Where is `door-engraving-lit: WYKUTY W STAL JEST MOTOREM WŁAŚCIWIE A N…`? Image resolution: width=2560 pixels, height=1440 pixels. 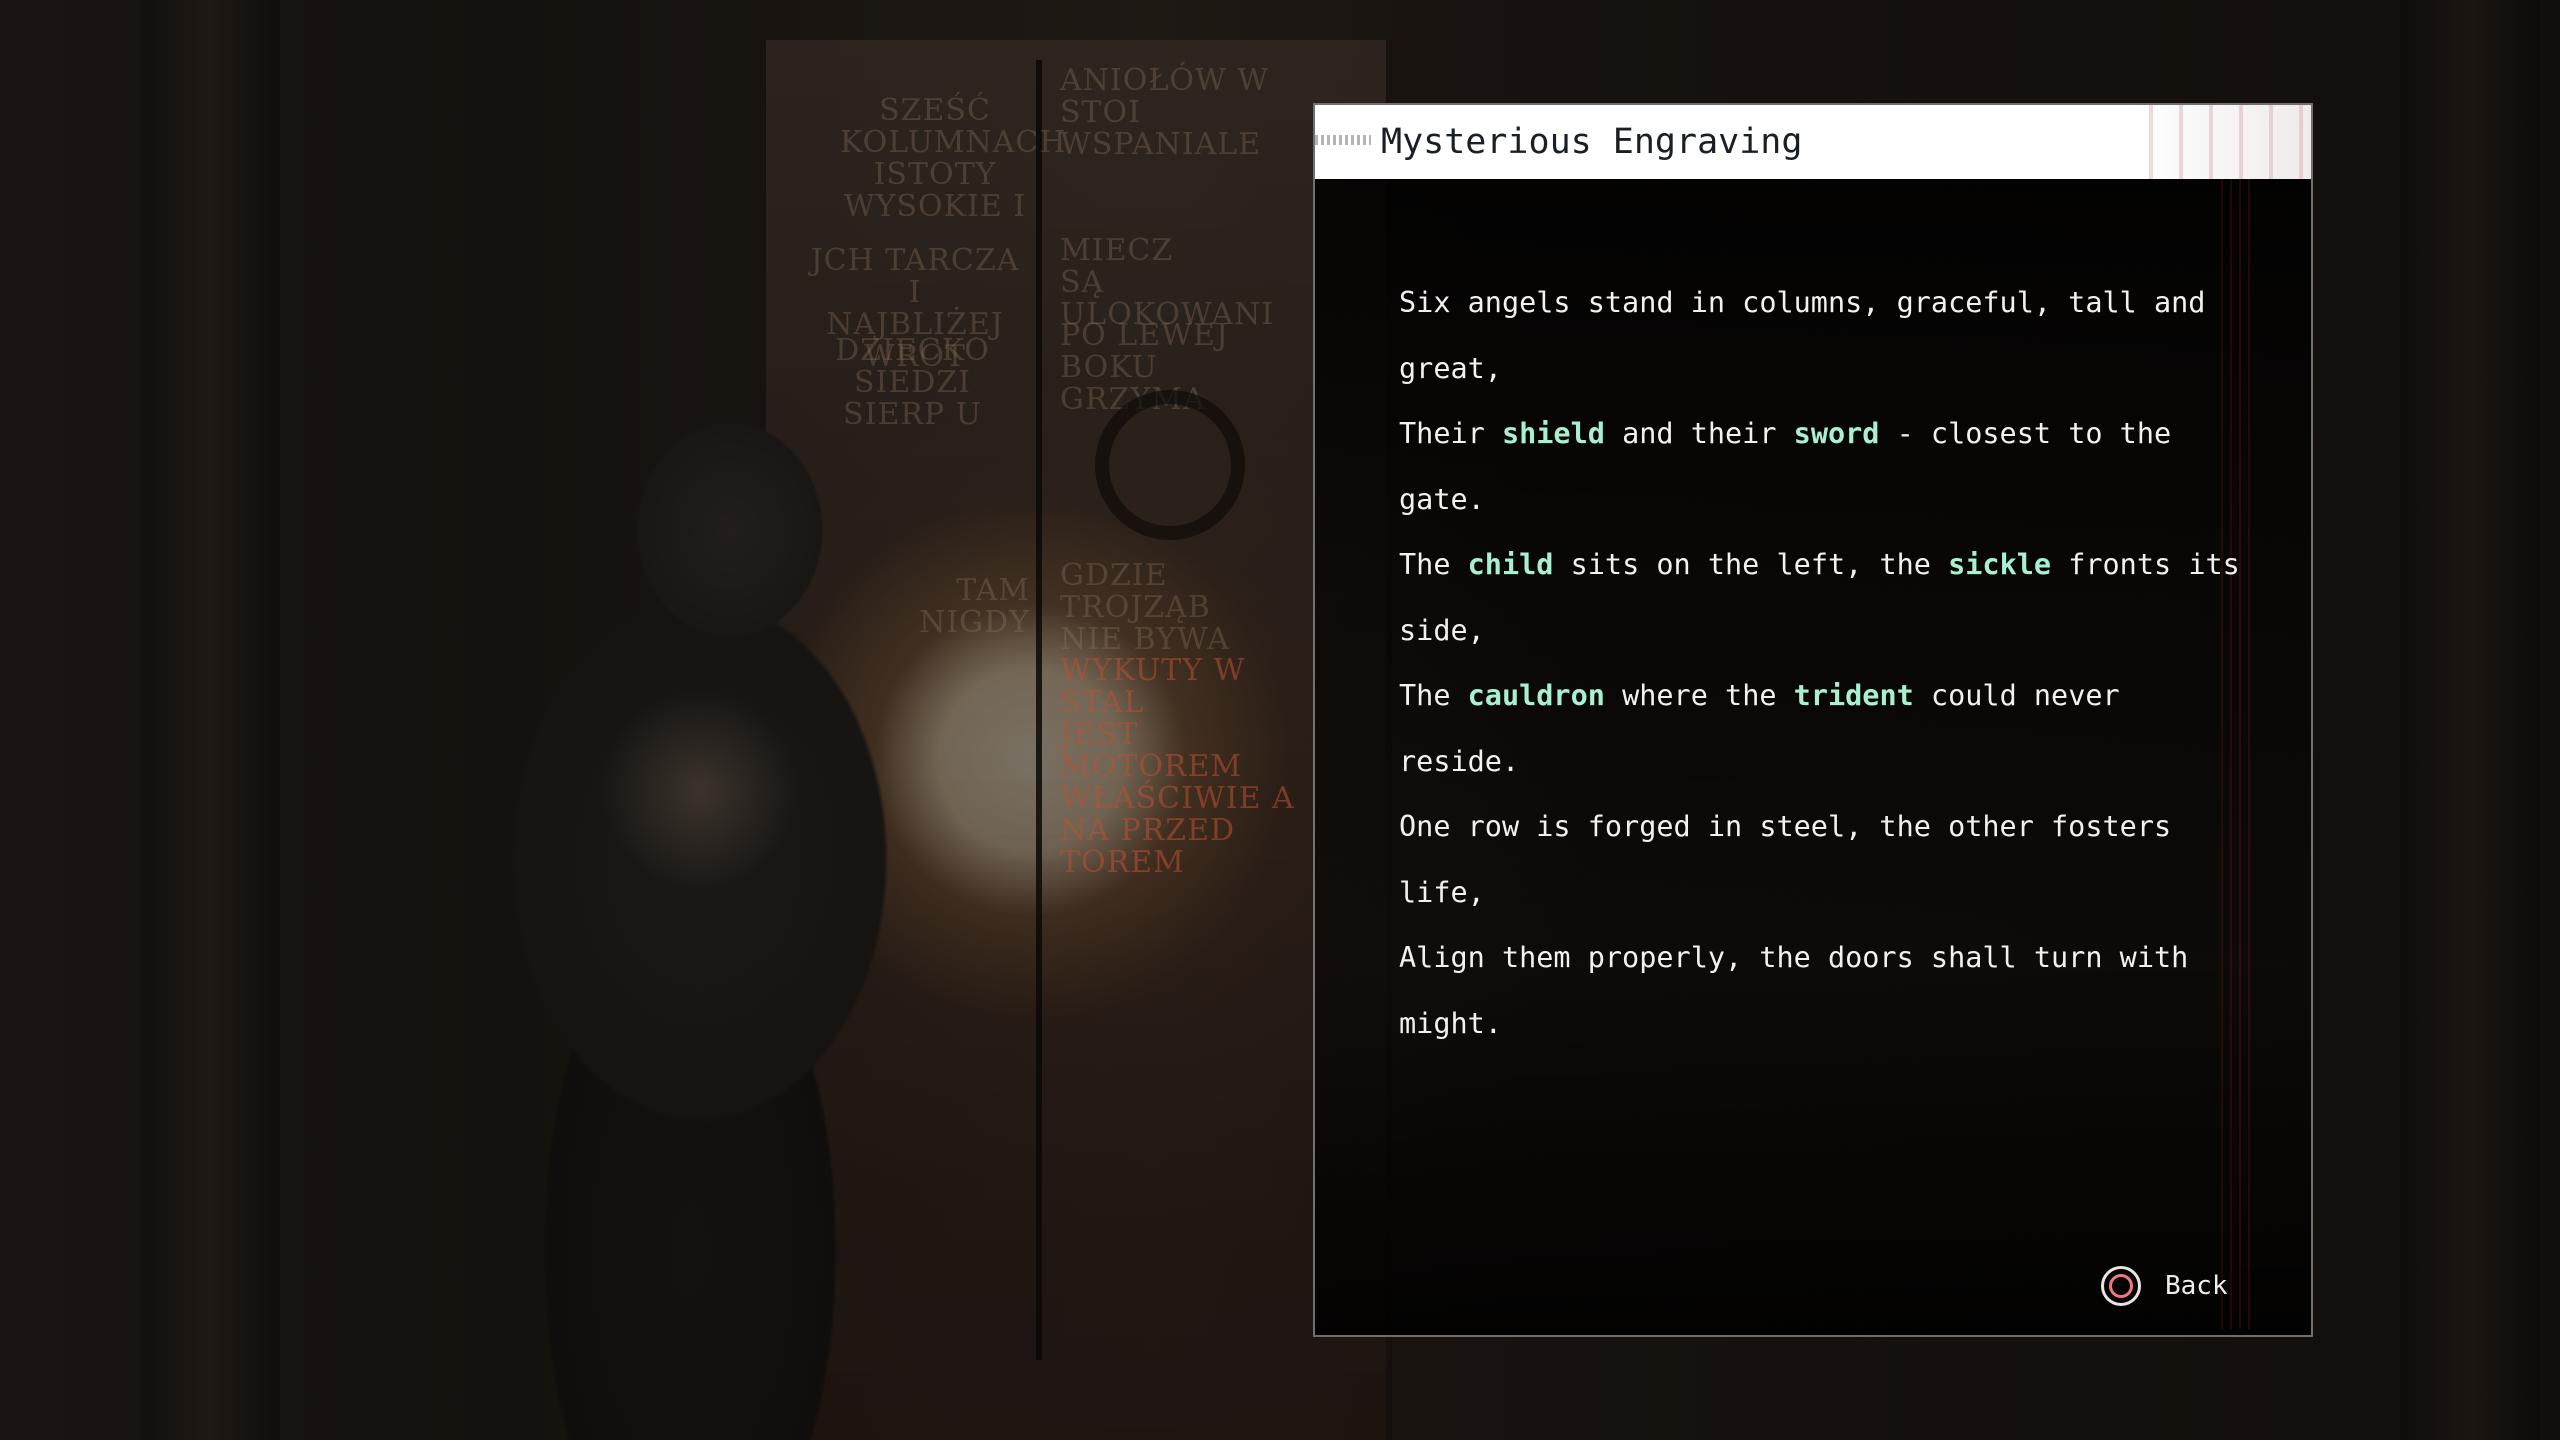 door-engraving-lit: WYKUTY W STAL JEST MOTOREM WŁAŚCIWIE A N… is located at coordinates (1195, 767).